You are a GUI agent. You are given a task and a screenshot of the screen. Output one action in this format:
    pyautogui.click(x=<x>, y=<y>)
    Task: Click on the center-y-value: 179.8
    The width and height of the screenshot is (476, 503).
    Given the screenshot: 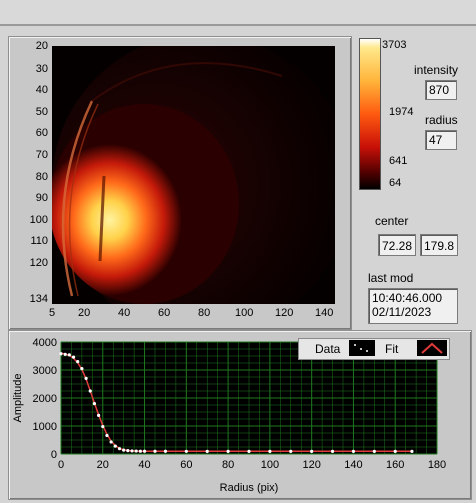 What is the action you would take?
    pyautogui.click(x=439, y=245)
    